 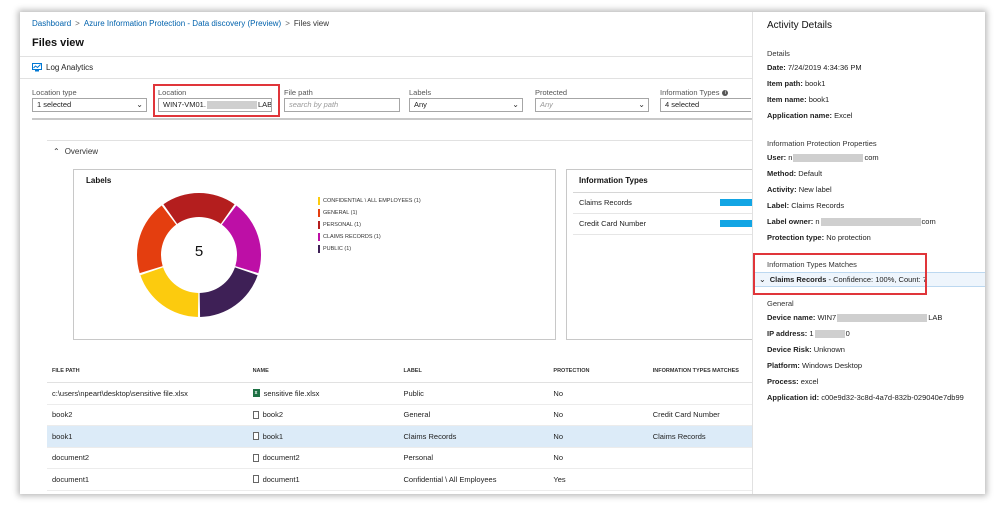 I want to click on info-type-credit-card-number: Credit Card Number, so click(x=612, y=223).